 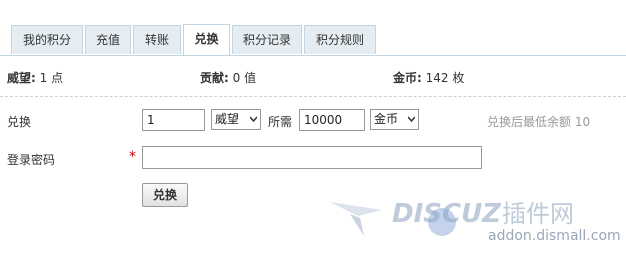 What do you see at coordinates (214, 78) in the screenshot?
I see `stat-contribution-label: 贡献:` at bounding box center [214, 78].